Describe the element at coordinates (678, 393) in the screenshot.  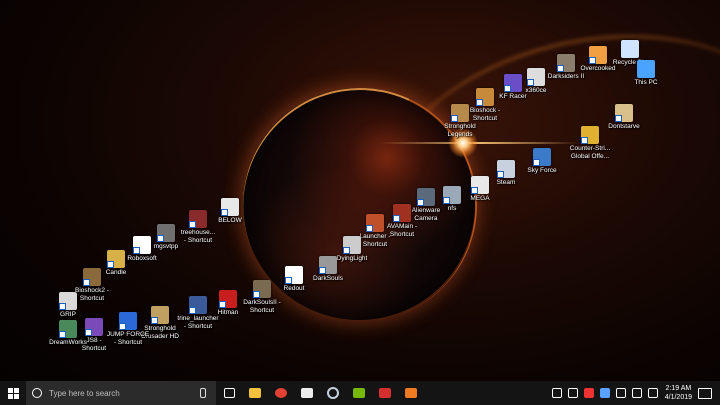
I see `clock: 2:19 AM 4/1/2019` at that location.